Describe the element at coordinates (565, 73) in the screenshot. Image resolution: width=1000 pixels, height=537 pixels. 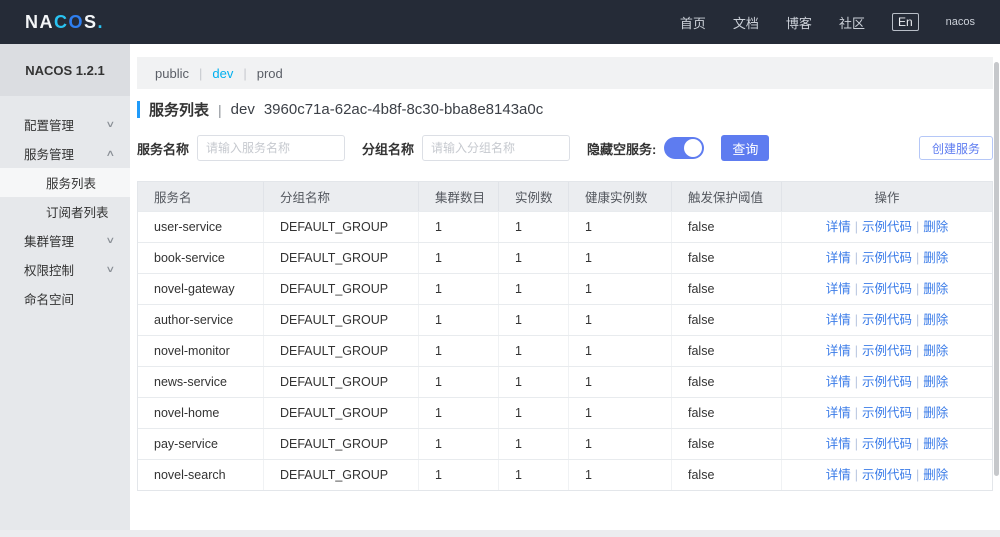
I see `namespace-tabs: public | dev | prod` at that location.